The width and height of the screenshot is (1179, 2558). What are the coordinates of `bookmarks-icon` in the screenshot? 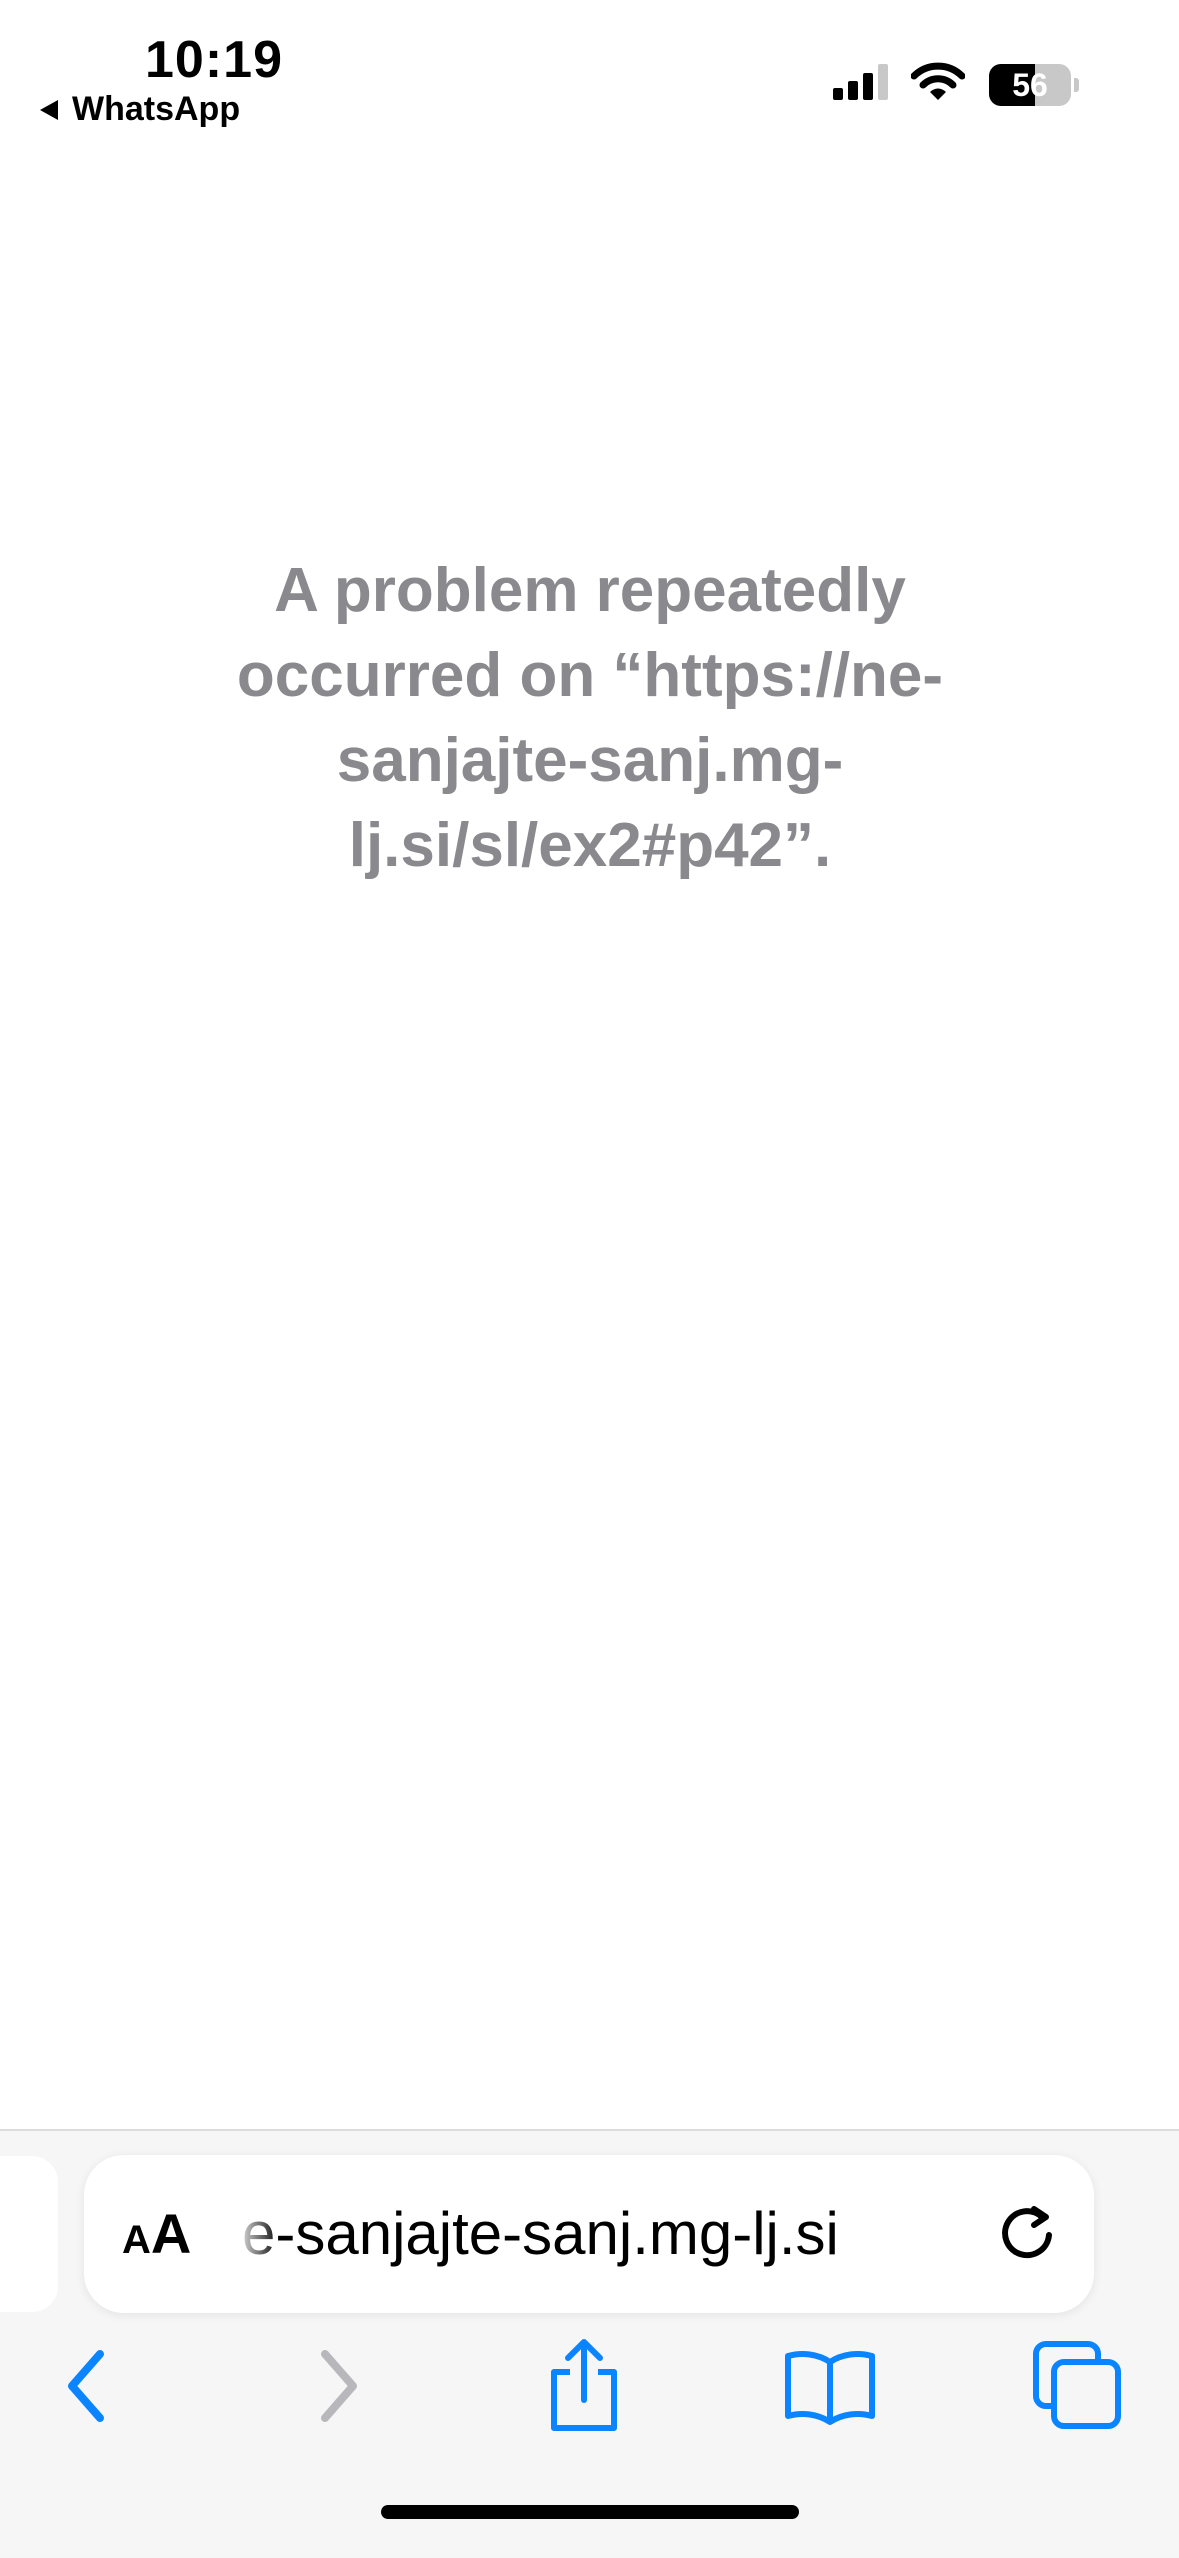 It's located at (830, 2388).